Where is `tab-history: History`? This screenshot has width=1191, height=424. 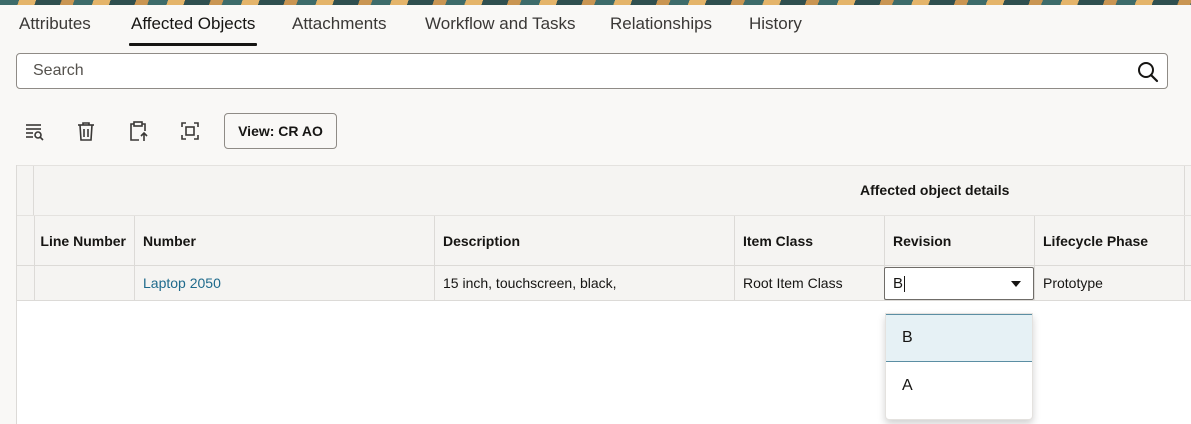 tab-history: History is located at coordinates (775, 29).